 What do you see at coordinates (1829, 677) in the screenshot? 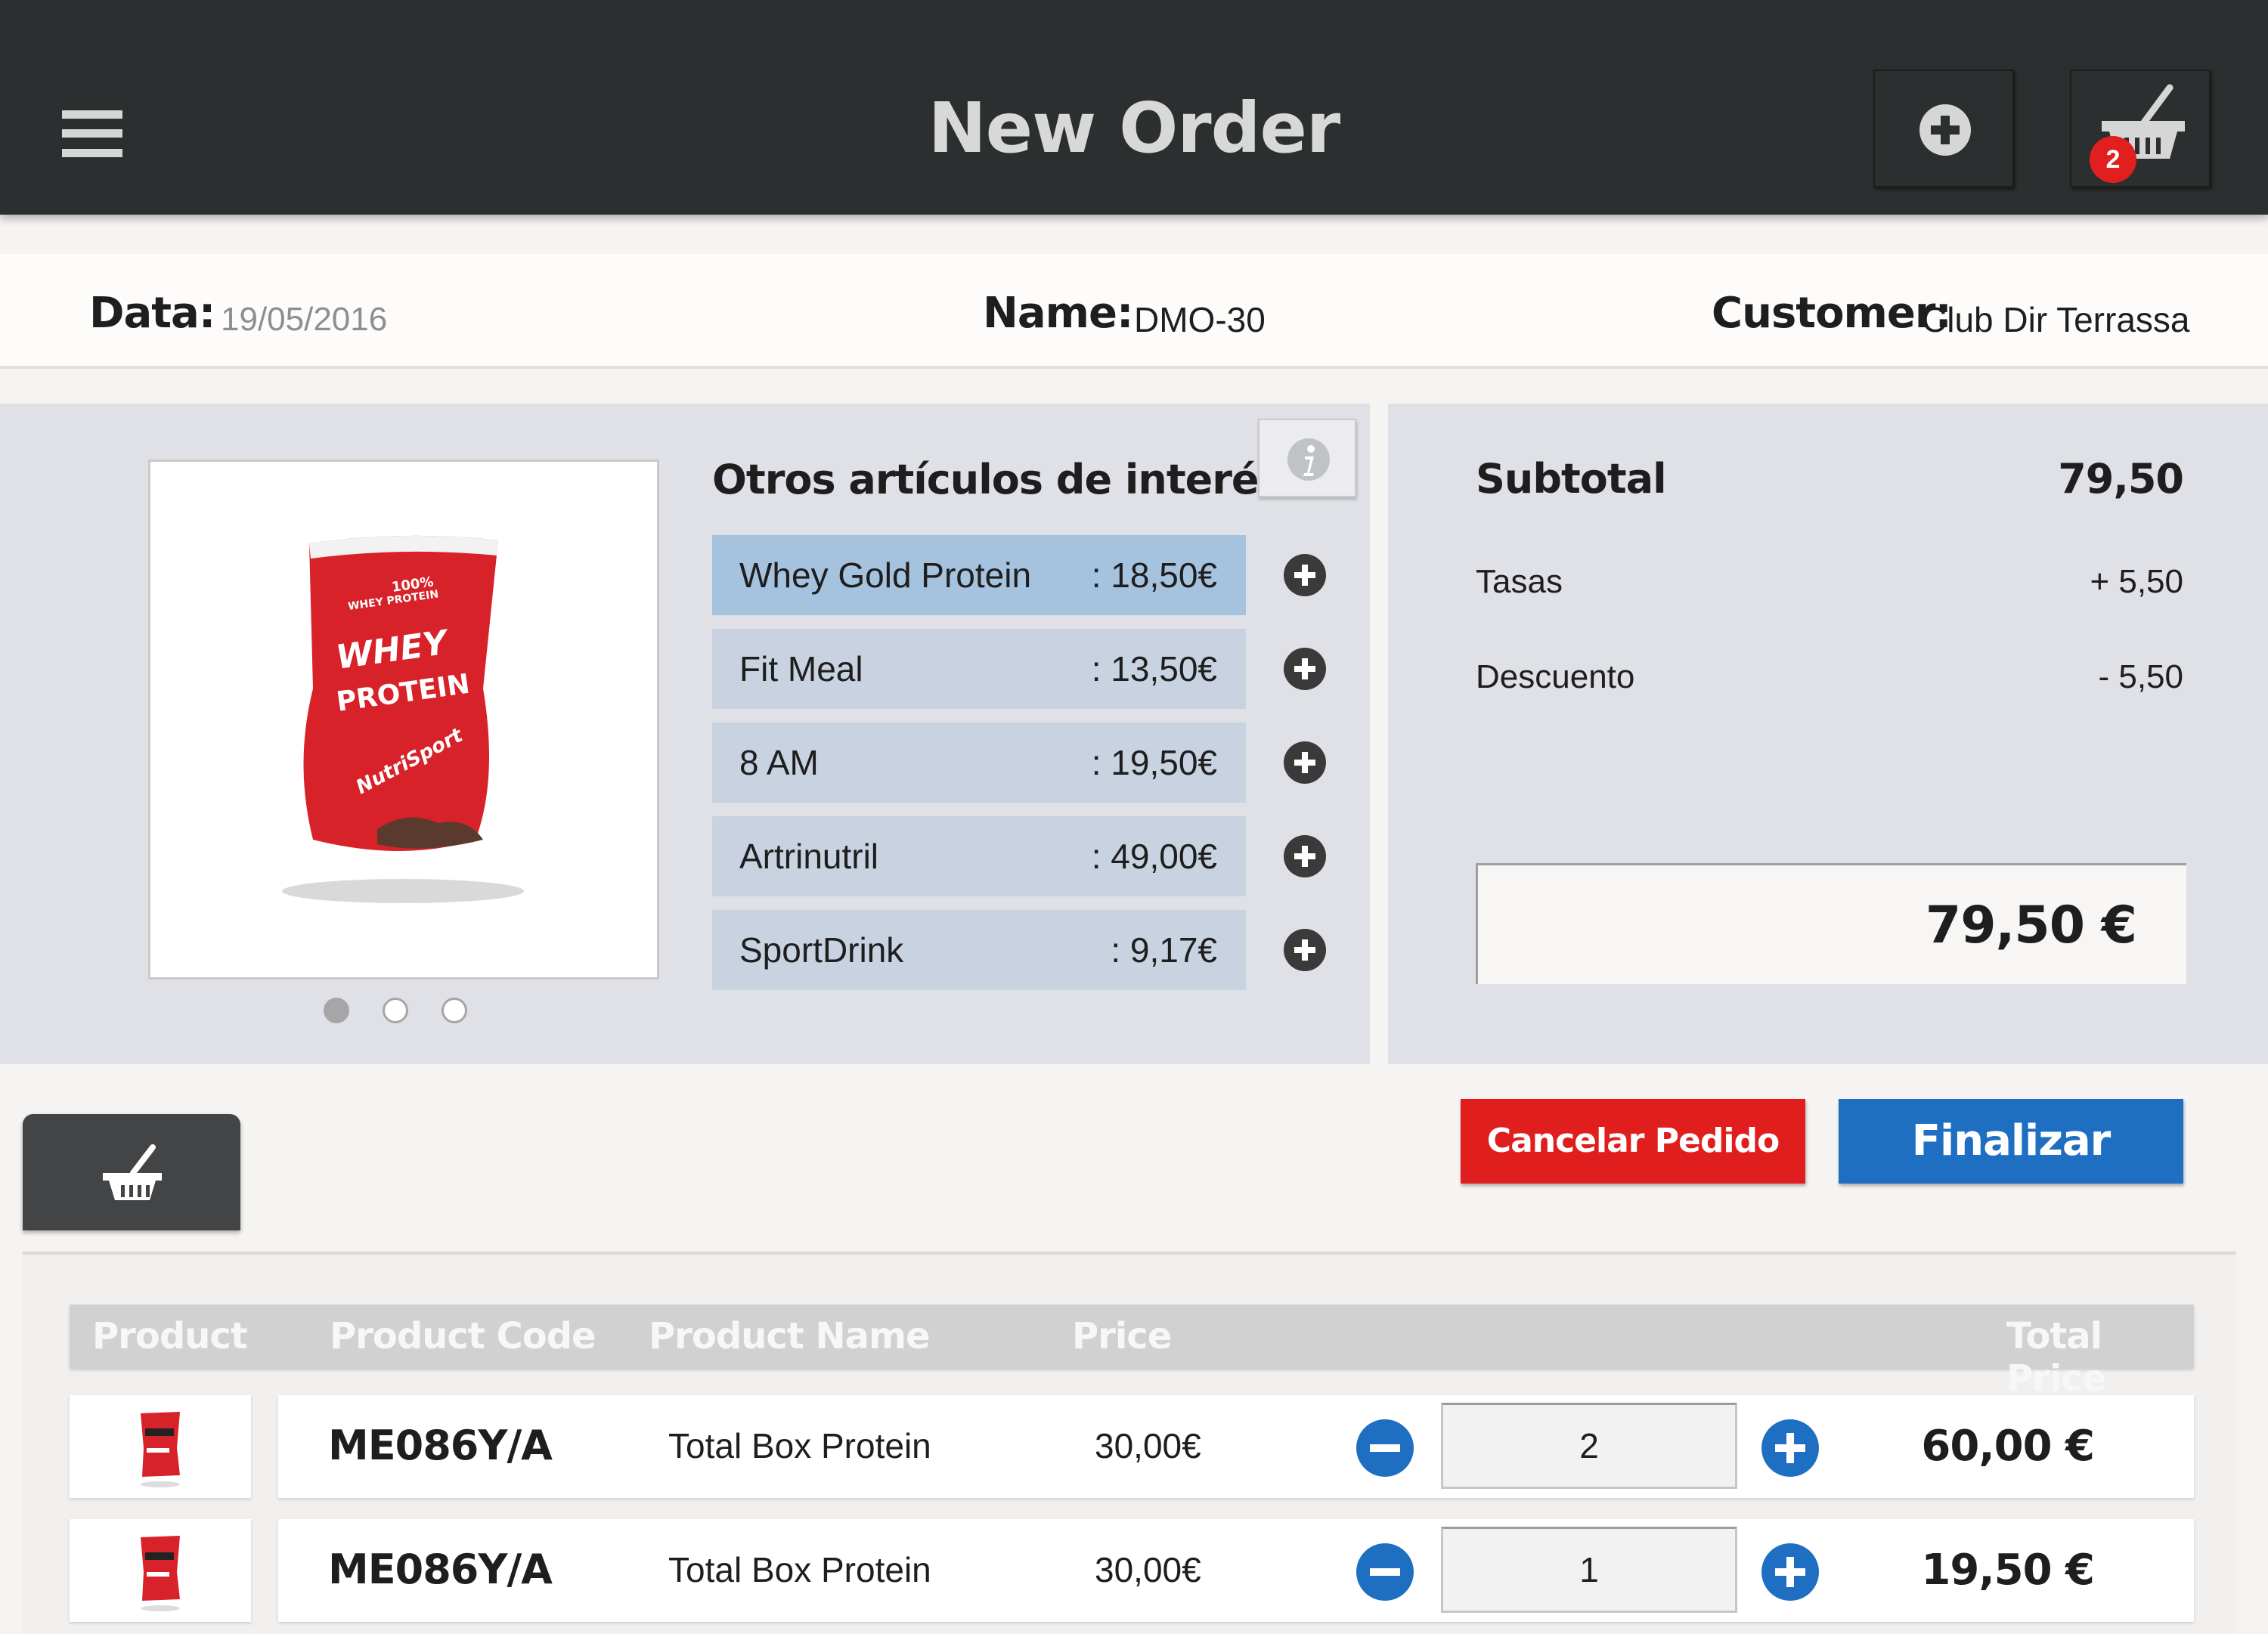
I see `discount-row: Descuento - 5,50` at bounding box center [1829, 677].